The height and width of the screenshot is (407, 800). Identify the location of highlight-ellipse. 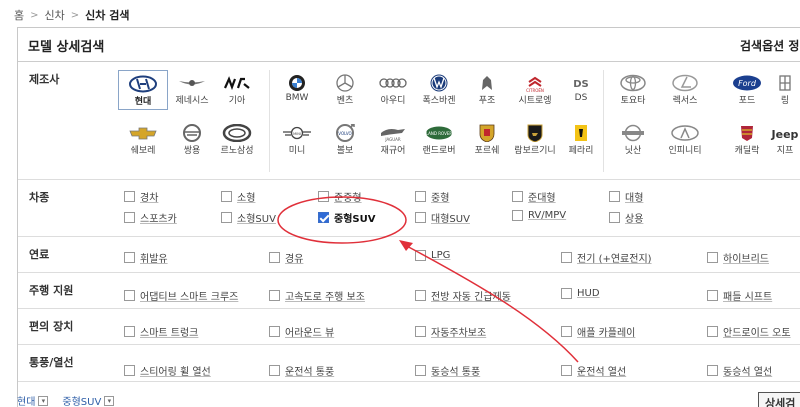
(342, 220).